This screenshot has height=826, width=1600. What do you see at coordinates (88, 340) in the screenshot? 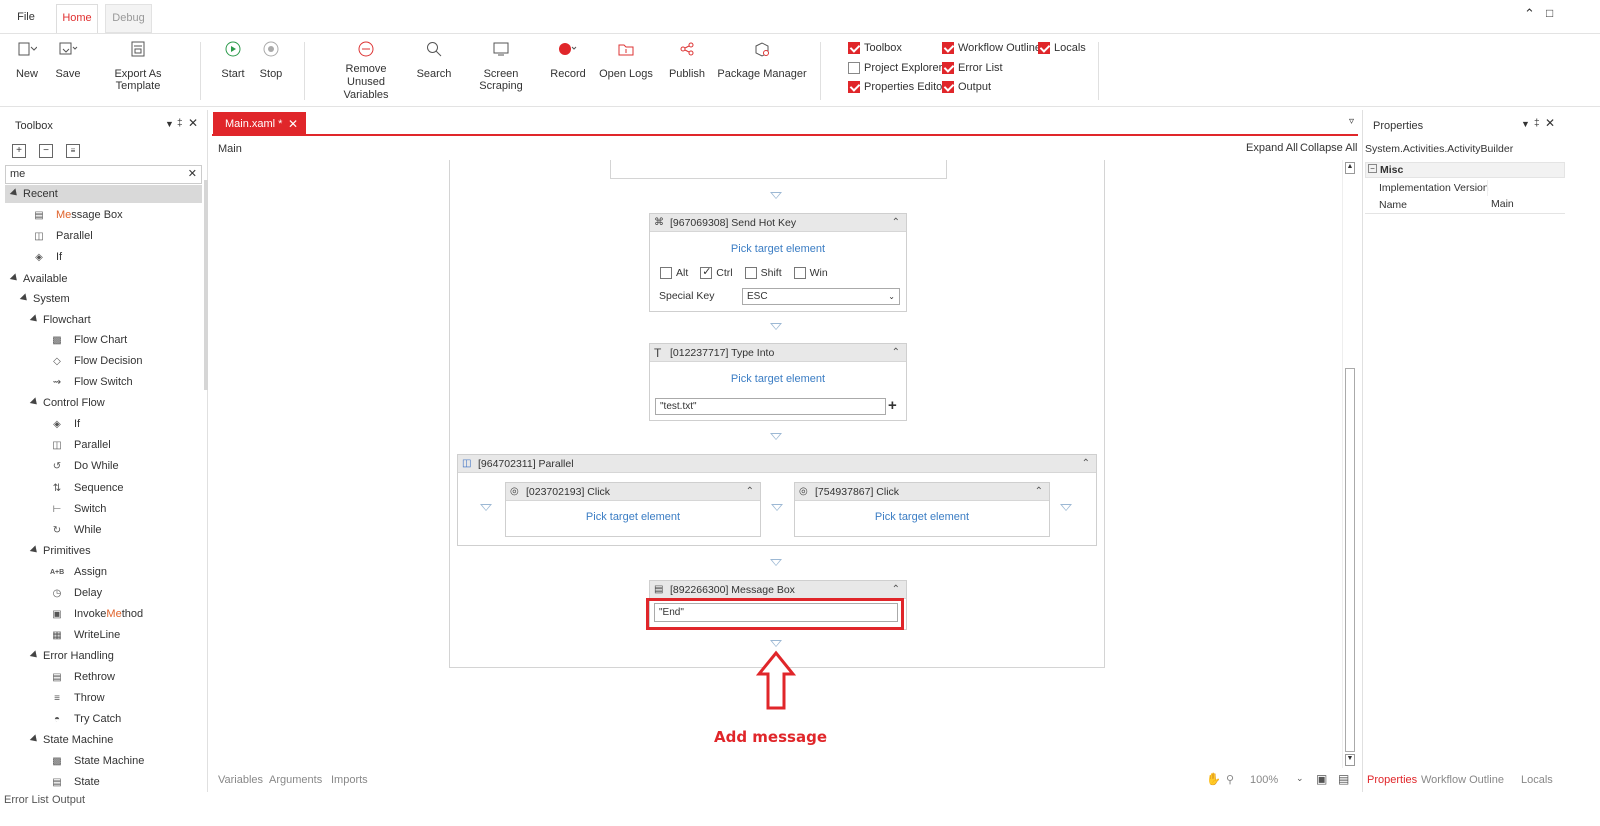
I see `toolbox-item-flow-chart: ▩ Flow Chart` at bounding box center [88, 340].